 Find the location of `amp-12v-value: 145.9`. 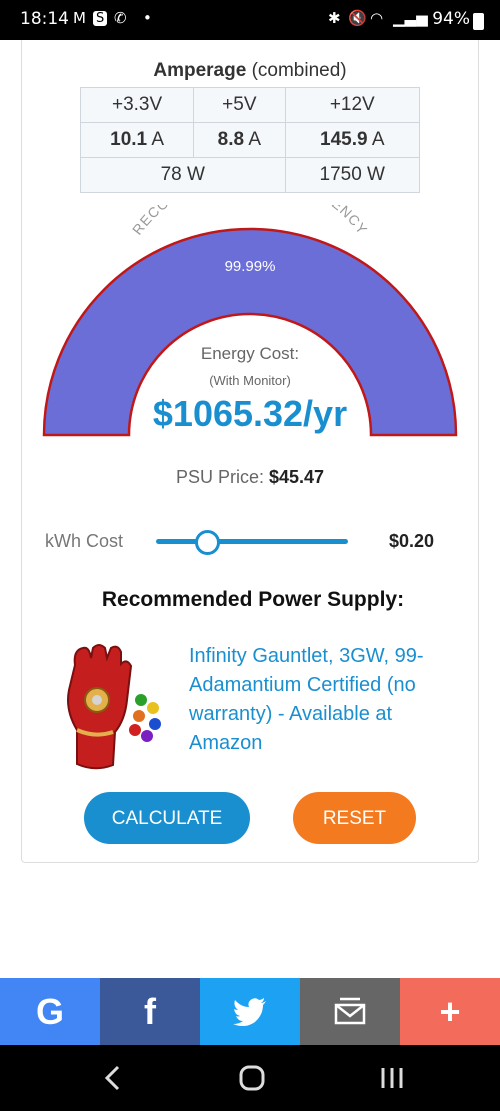

amp-12v-value: 145.9 is located at coordinates (344, 139).